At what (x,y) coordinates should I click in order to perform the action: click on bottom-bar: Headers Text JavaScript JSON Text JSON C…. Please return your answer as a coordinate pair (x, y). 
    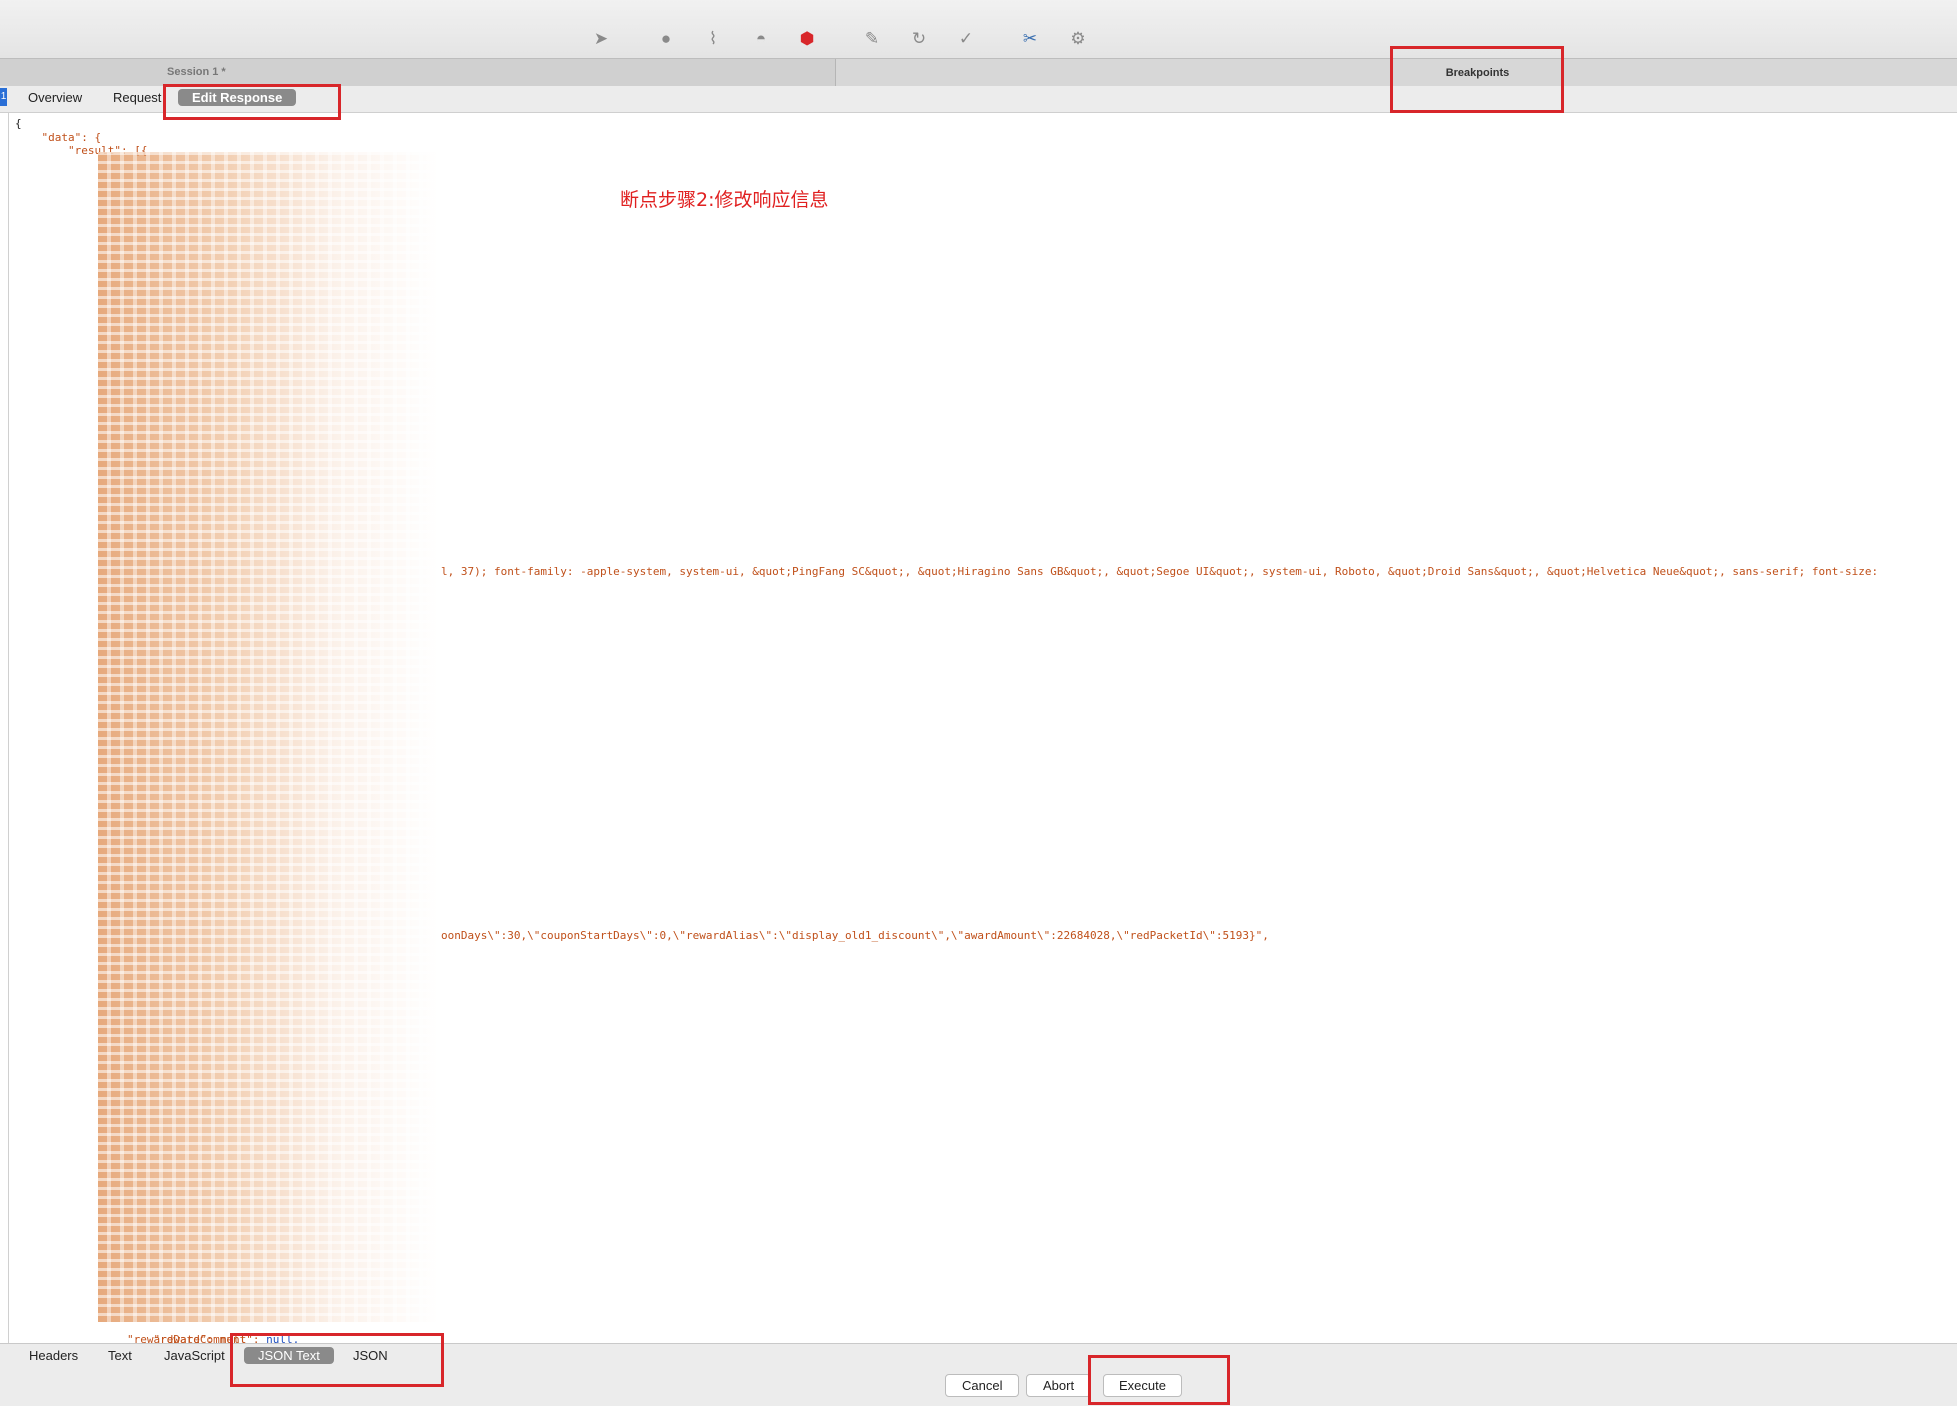
    Looking at the image, I should click on (978, 1374).